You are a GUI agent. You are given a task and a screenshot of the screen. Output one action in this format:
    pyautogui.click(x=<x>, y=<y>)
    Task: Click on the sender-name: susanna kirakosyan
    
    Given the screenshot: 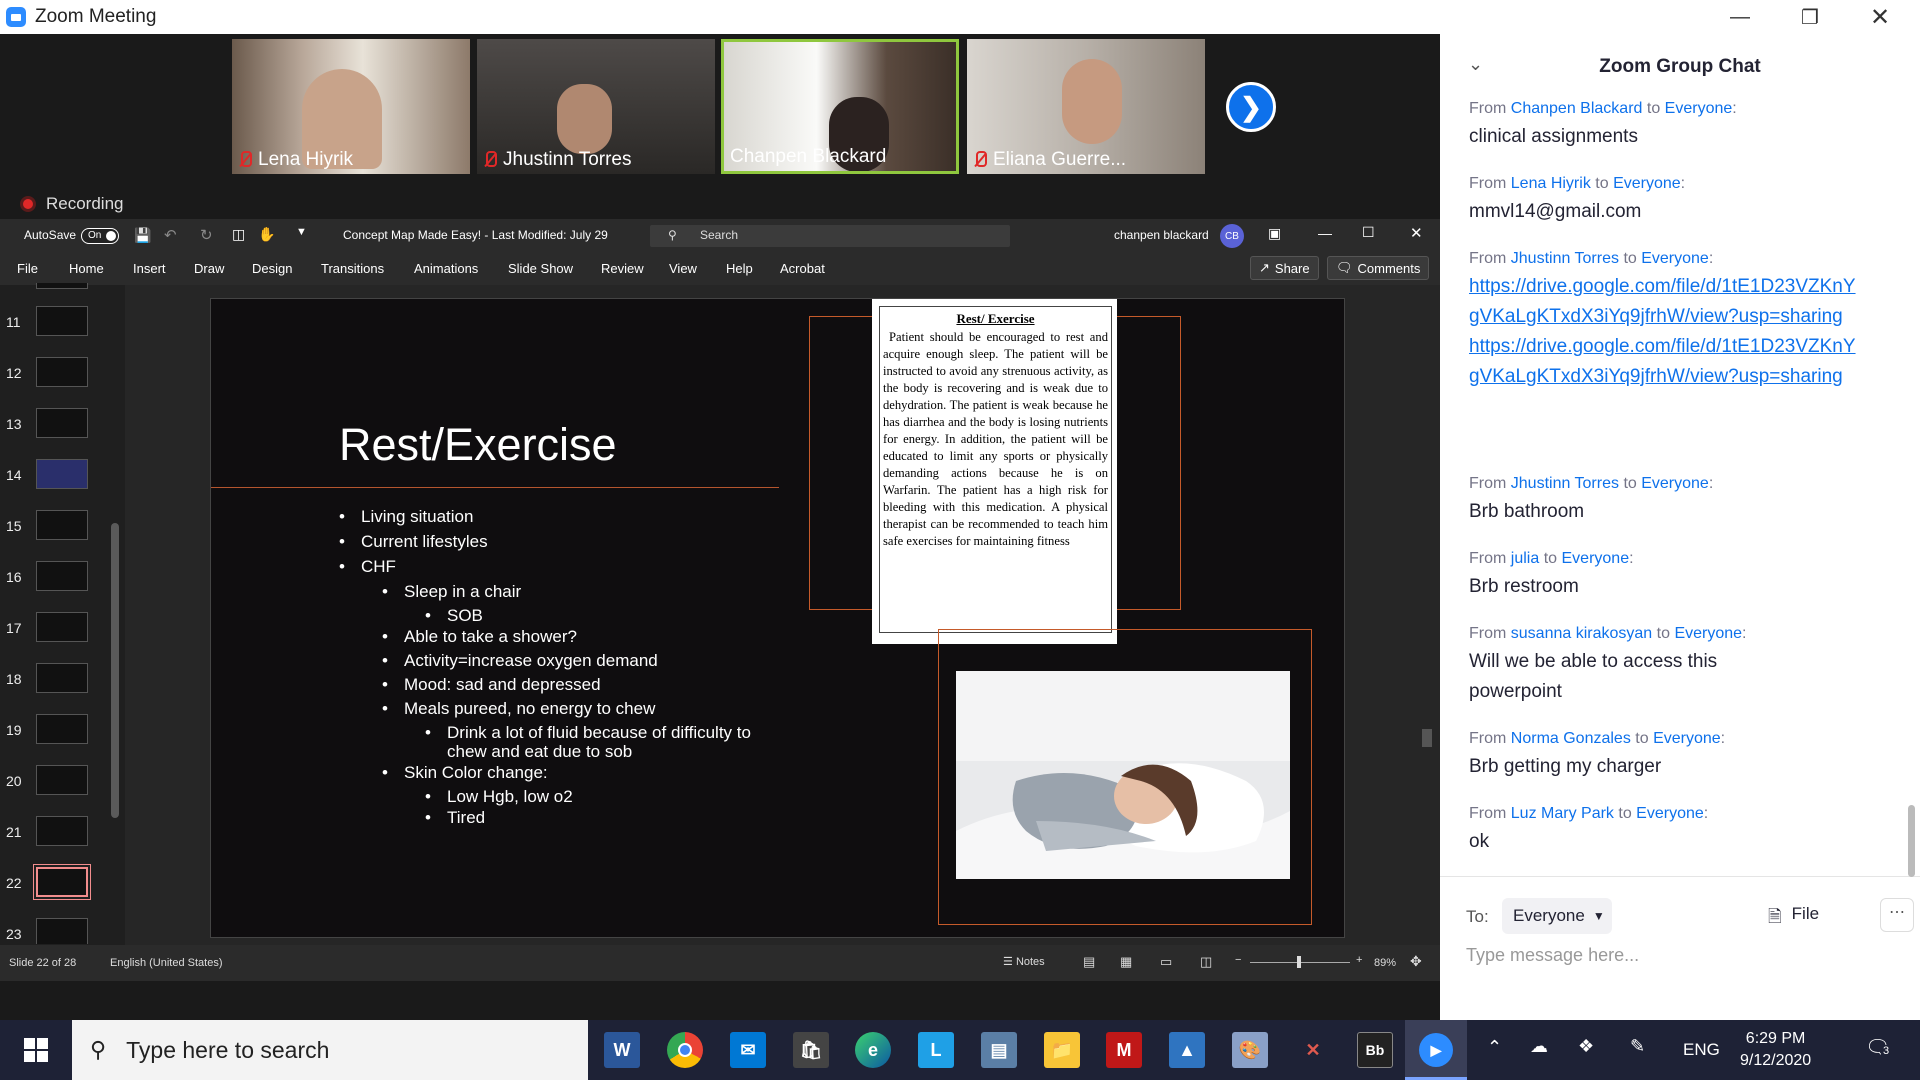 What is the action you would take?
    pyautogui.click(x=1581, y=633)
    